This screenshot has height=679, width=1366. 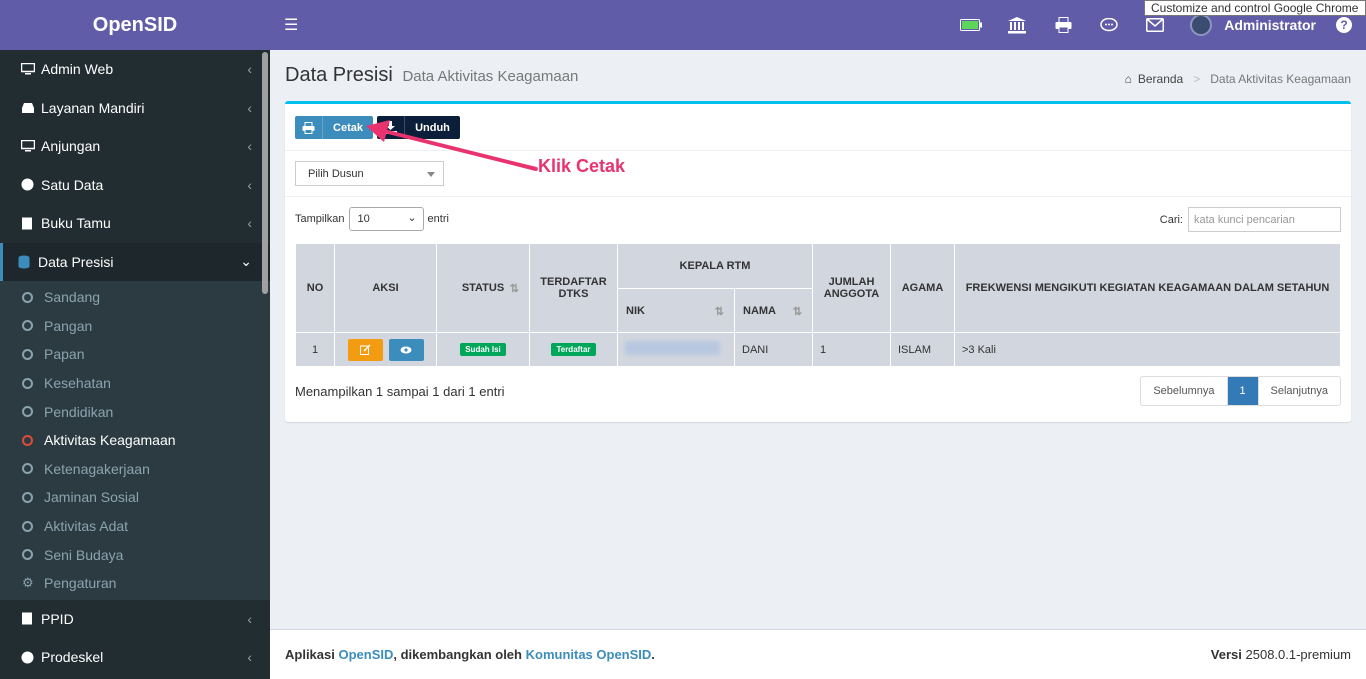 I want to click on pagination: Sebelumnya 1 Selanjutnya, so click(x=1240, y=391).